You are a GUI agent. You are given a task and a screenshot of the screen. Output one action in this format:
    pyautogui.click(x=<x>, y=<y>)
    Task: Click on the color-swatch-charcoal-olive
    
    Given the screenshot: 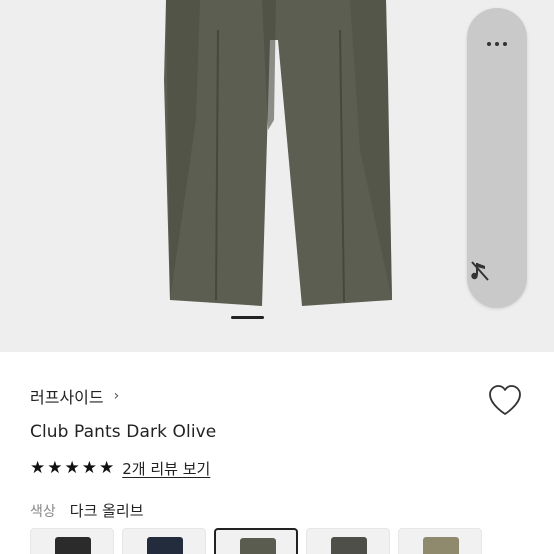 What is the action you would take?
    pyautogui.click(x=348, y=541)
    